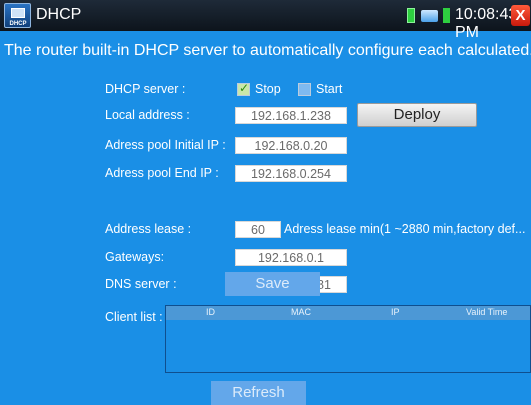 The image size is (531, 405). I want to click on deploy-button: Deploy, so click(417, 115).